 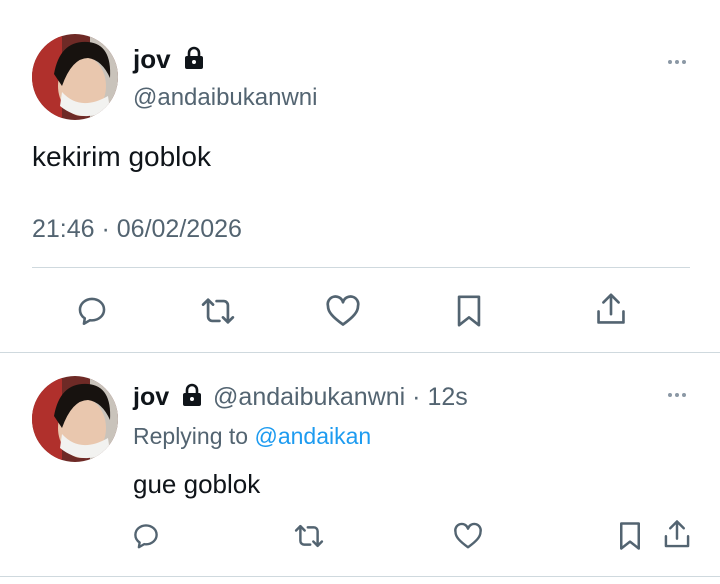 What do you see at coordinates (447, 397) in the screenshot?
I see `reply-age: 12s` at bounding box center [447, 397].